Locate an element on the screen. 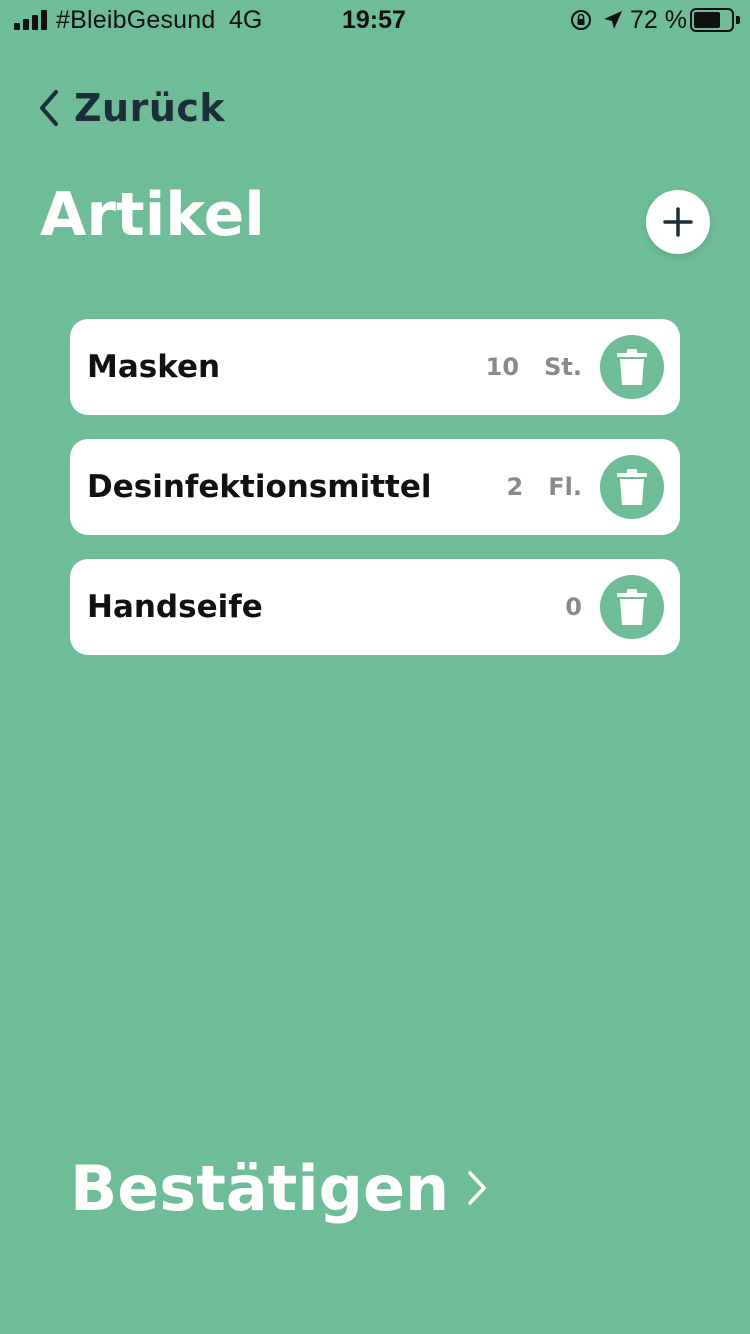  item-name: Handseife is located at coordinates (175, 607).